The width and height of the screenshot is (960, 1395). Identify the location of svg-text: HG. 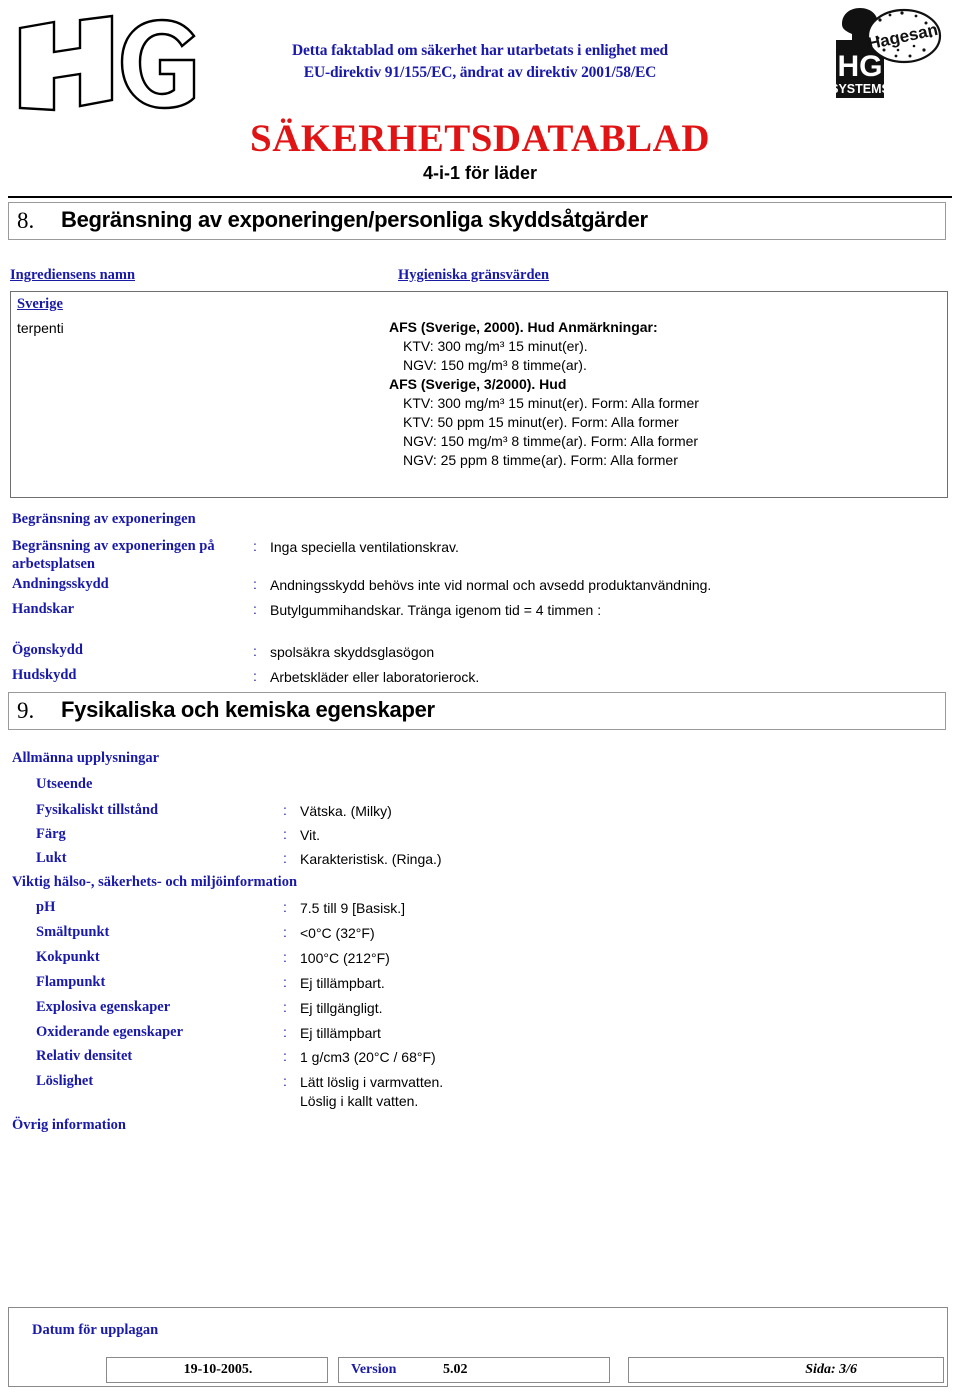
(860, 66).